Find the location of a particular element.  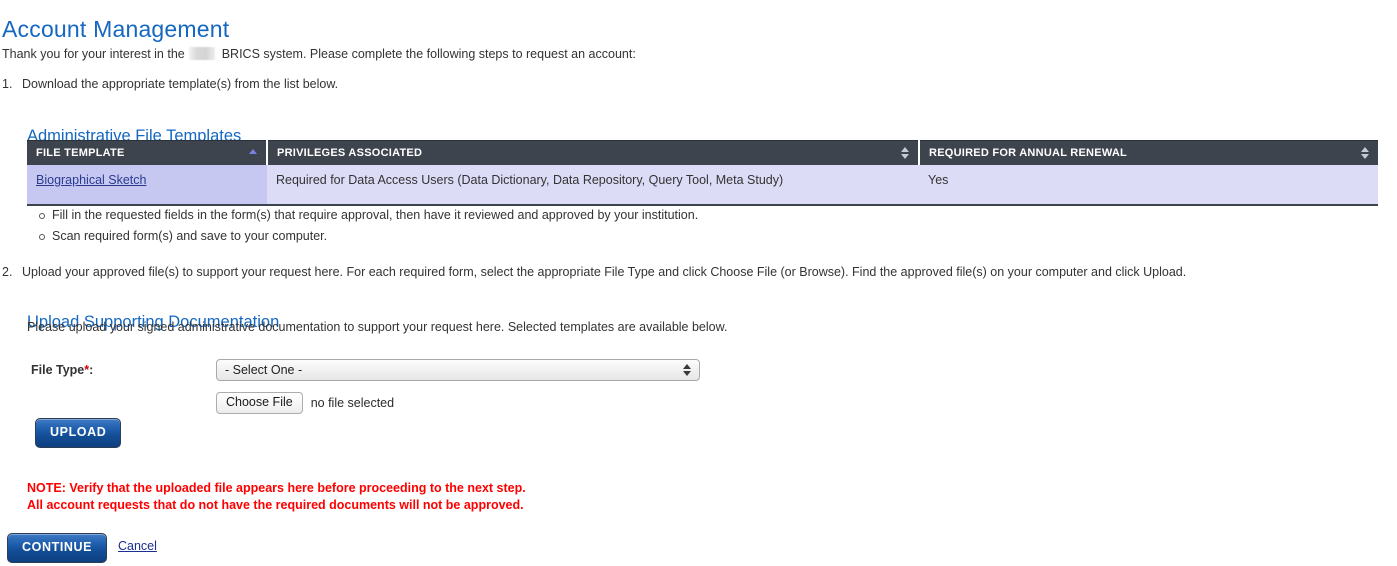

column-header-privileges-associated-label: PRIVILEGES ASSOCIATED is located at coordinates (350, 153).